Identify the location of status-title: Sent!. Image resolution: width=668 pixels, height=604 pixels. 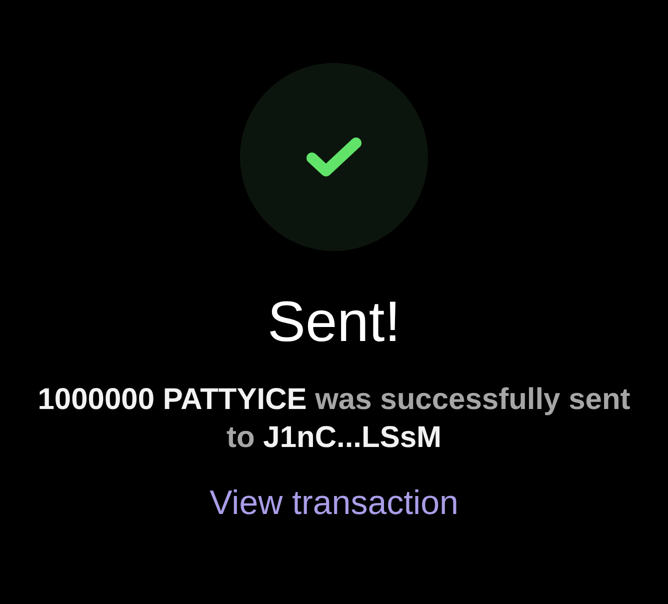
(334, 322).